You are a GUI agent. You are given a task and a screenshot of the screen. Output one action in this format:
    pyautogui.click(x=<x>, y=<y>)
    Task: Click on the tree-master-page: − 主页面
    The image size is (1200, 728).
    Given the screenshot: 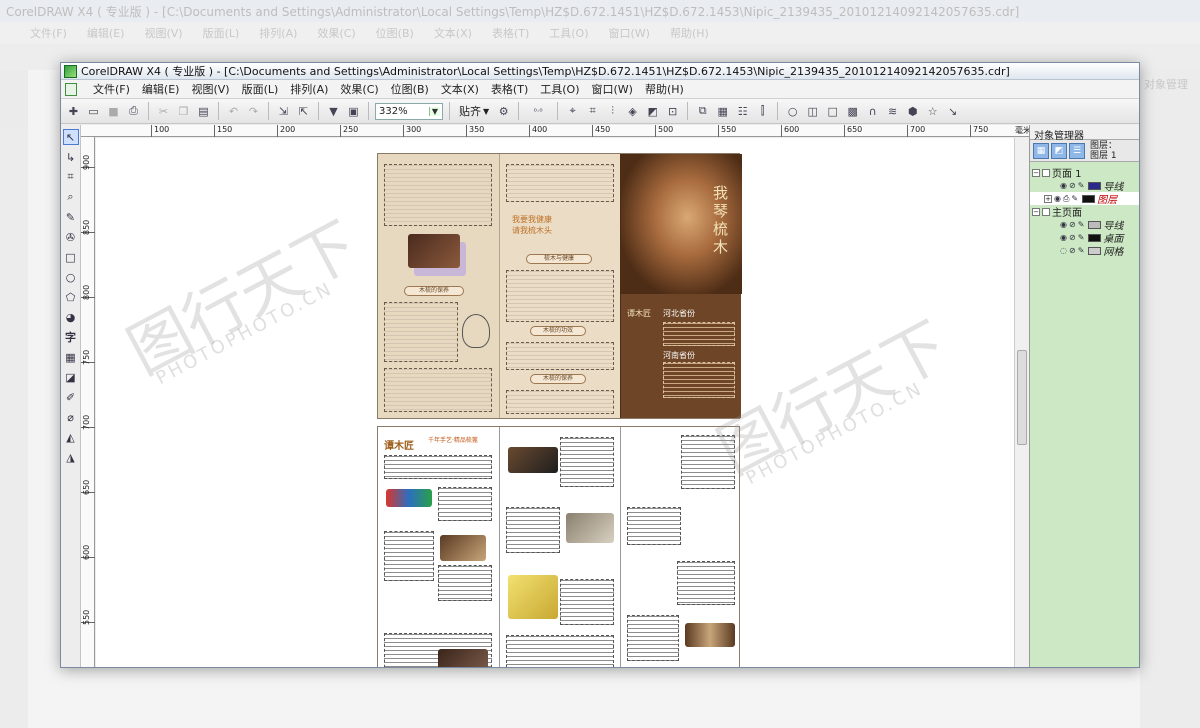 What is the action you would take?
    pyautogui.click(x=1084, y=212)
    